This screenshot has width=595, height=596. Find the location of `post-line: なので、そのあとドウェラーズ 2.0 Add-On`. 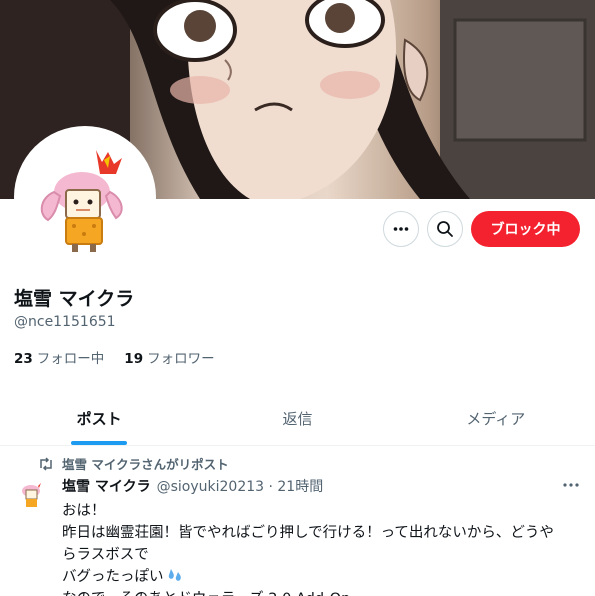

post-line: なので、そのあとドウェラーズ 2.0 Add-On is located at coordinates (322, 592).